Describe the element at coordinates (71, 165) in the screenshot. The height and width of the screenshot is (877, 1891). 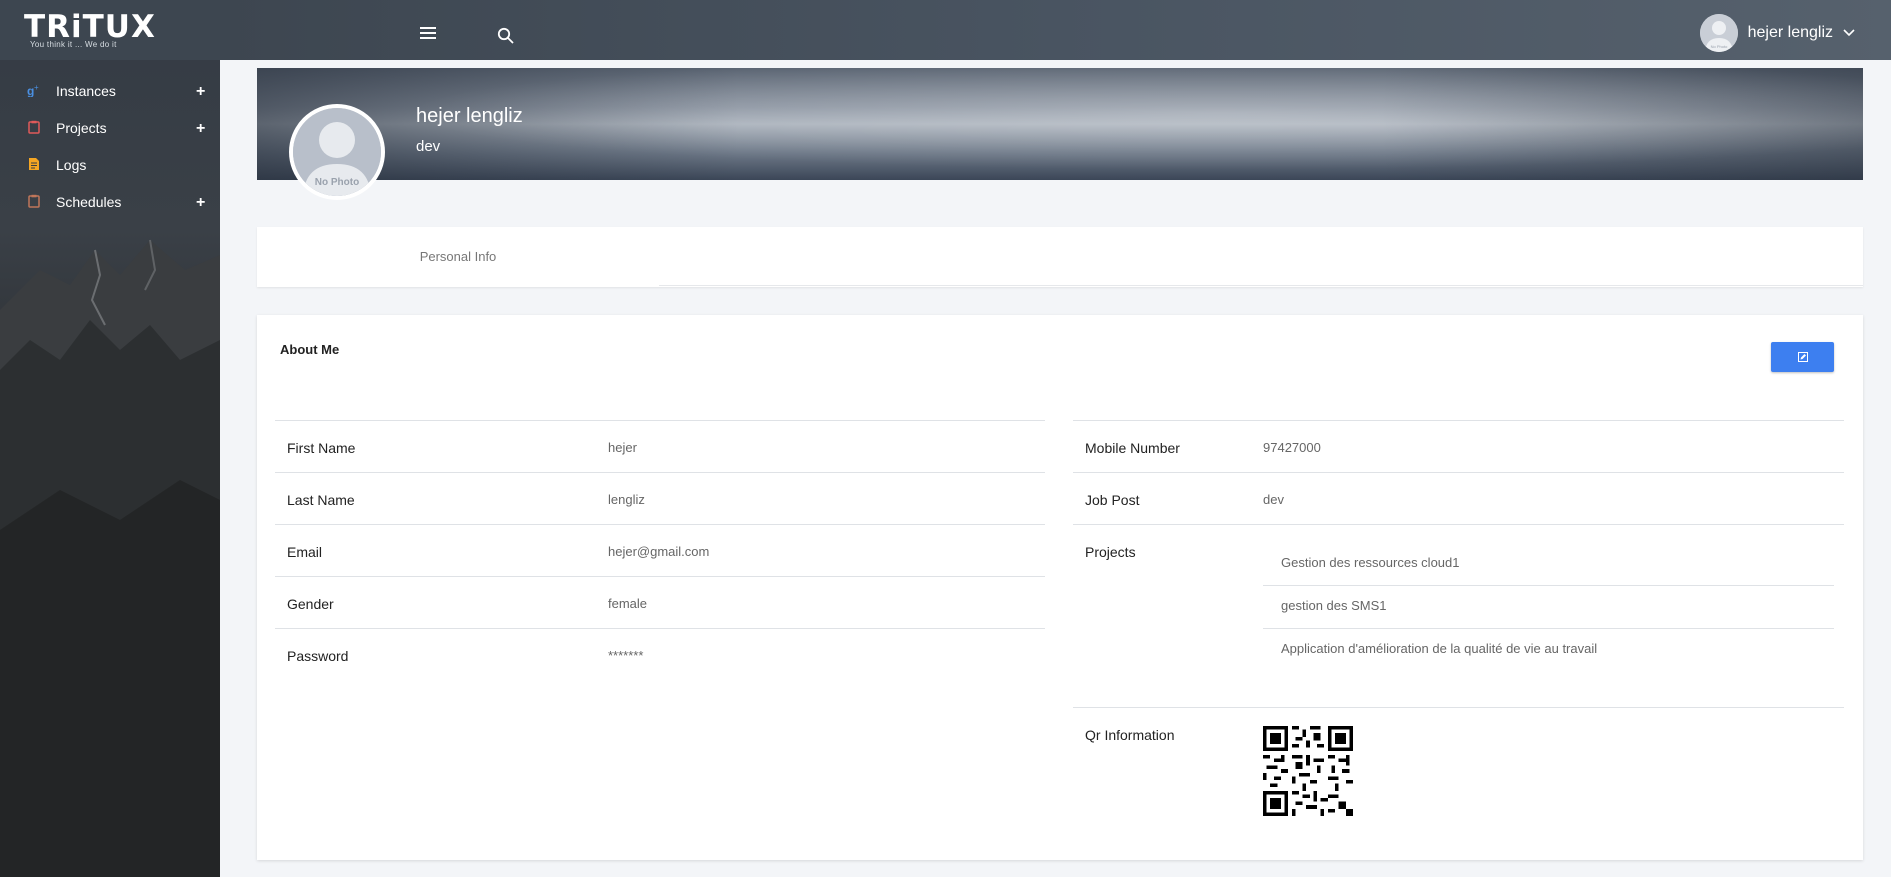
I see `sidebar-item-label: Logs` at that location.